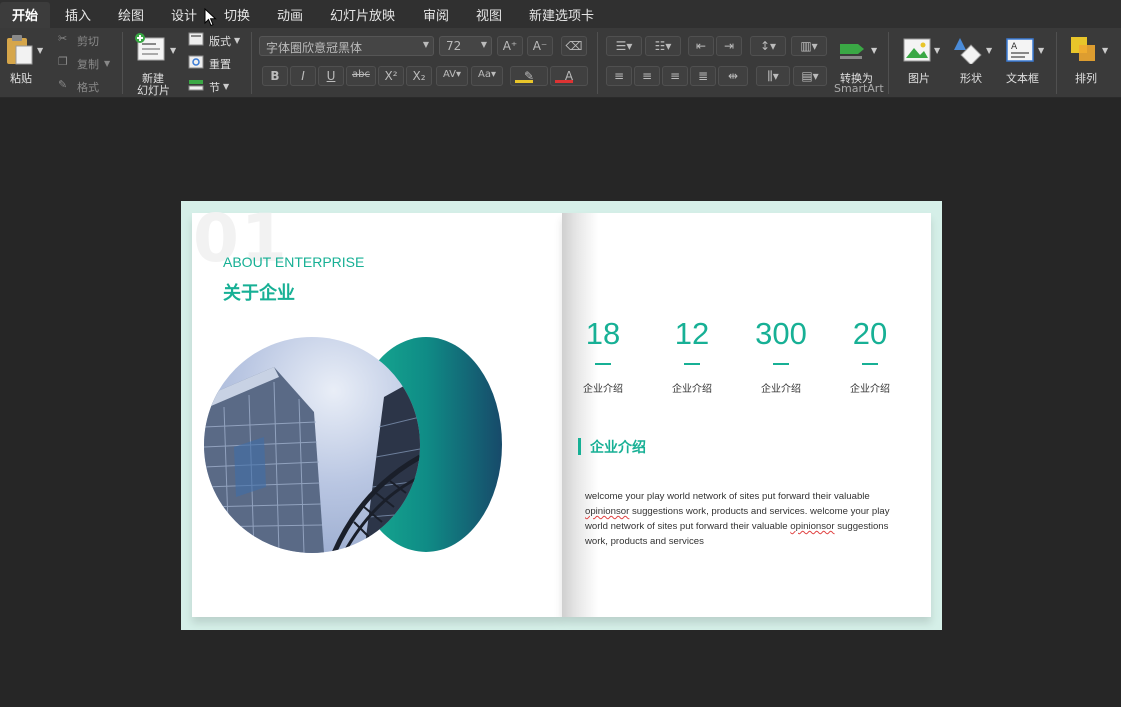  I want to click on textbox-label: 文本框, so click(1022, 78).